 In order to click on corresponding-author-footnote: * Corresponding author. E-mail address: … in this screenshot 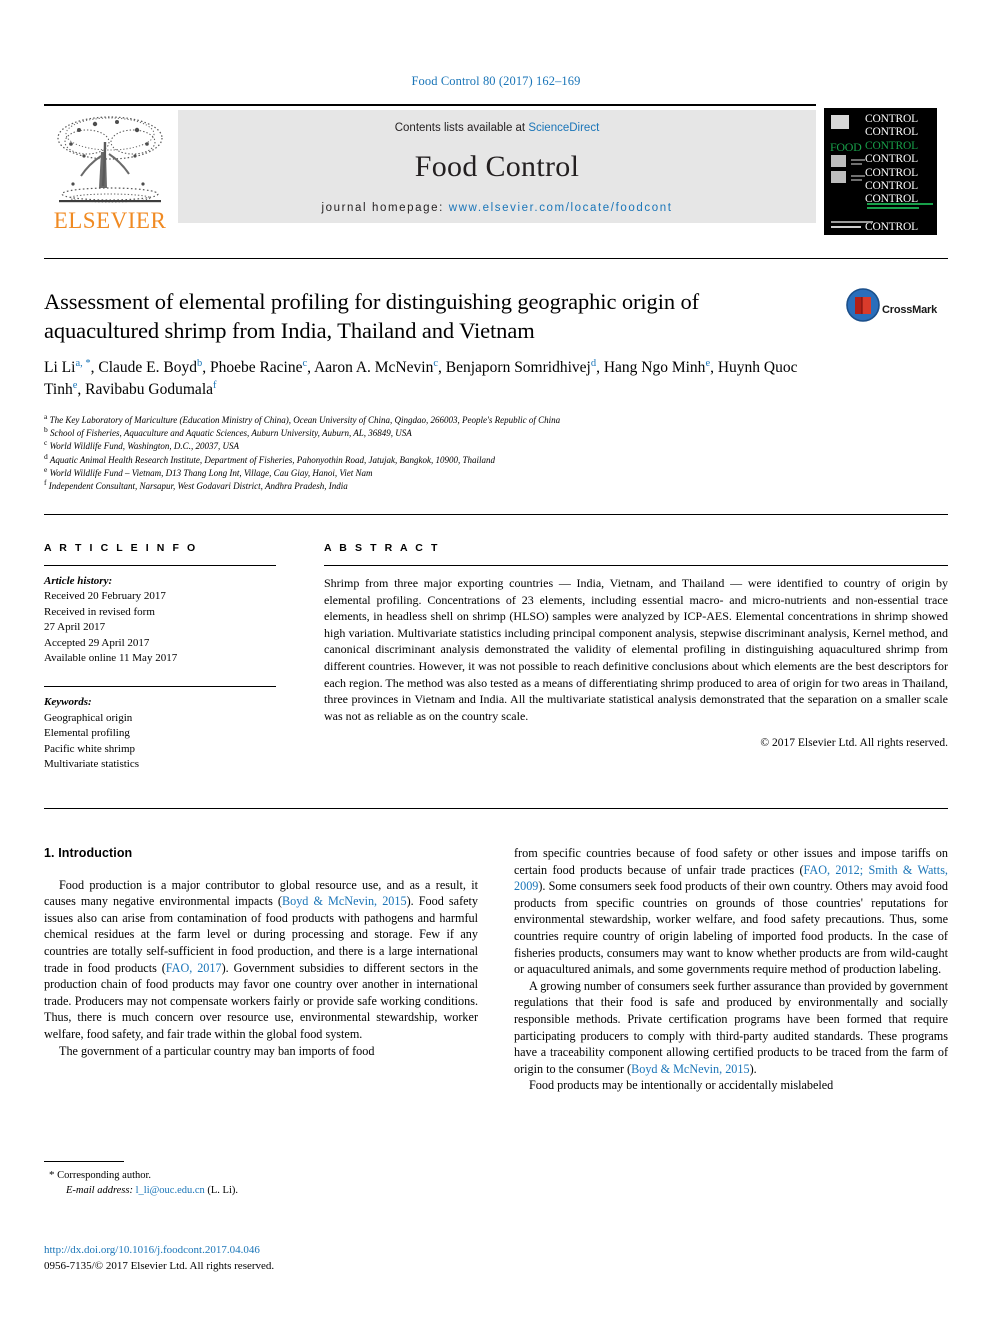, I will do `click(259, 1183)`.